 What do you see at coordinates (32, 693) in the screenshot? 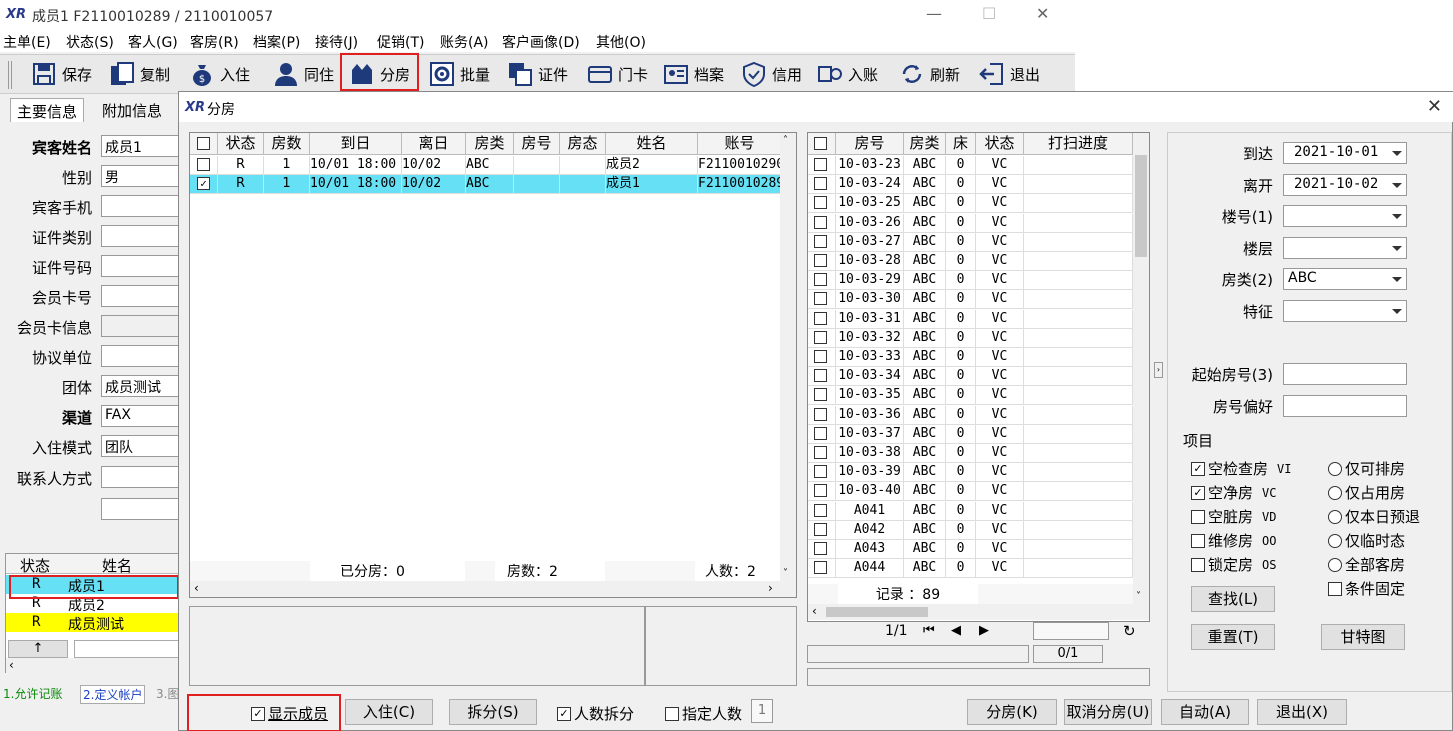
I see `tab-allow-charge: 1.允许记账` at bounding box center [32, 693].